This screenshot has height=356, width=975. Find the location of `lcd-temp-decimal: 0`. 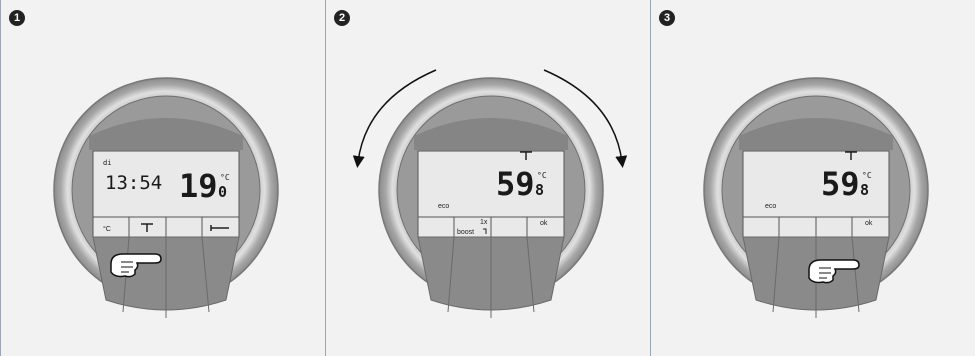

lcd-temp-decimal: 0 is located at coordinates (222, 192).